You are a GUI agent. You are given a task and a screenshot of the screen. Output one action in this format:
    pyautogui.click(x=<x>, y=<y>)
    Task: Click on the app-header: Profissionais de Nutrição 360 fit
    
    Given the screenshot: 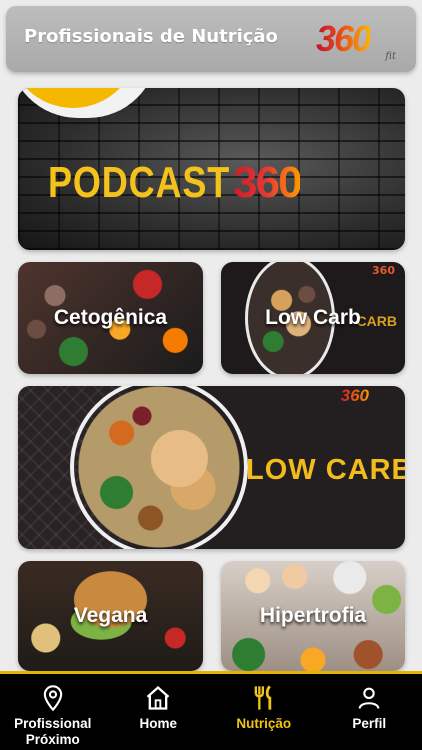 What is the action you would take?
    pyautogui.click(x=211, y=39)
    